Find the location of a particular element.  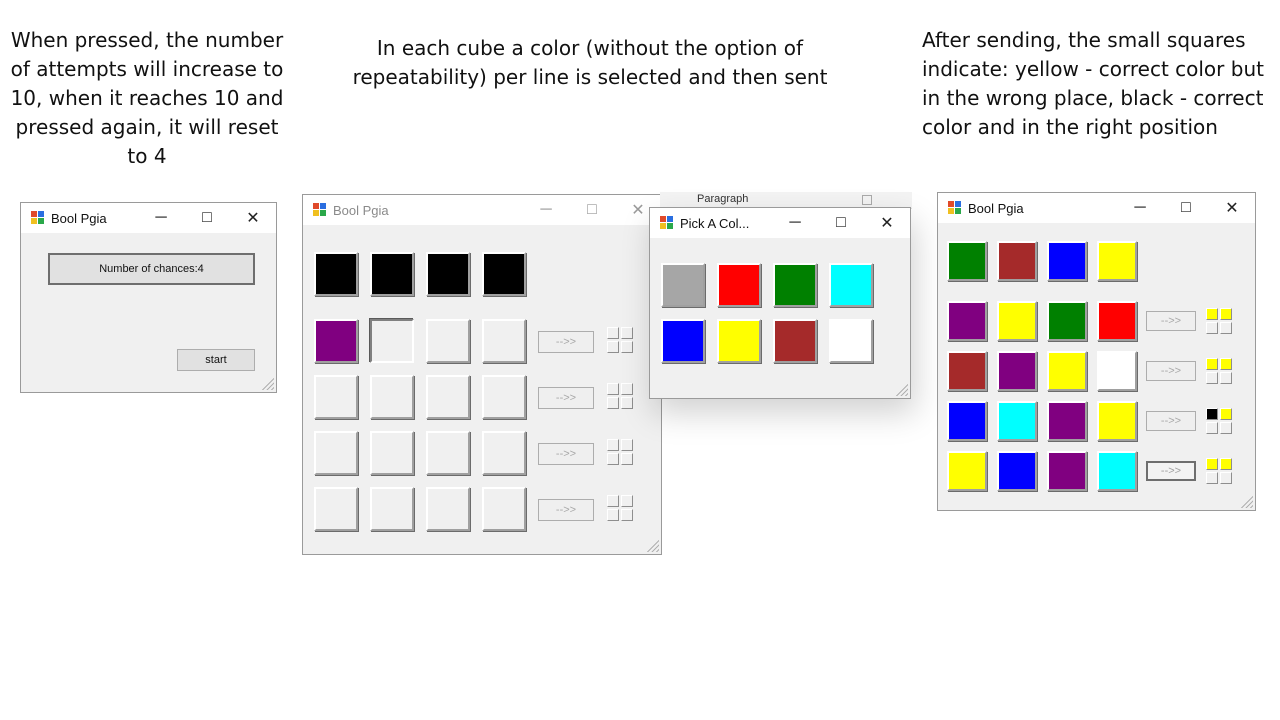

color-option-gray is located at coordinates (683, 285).